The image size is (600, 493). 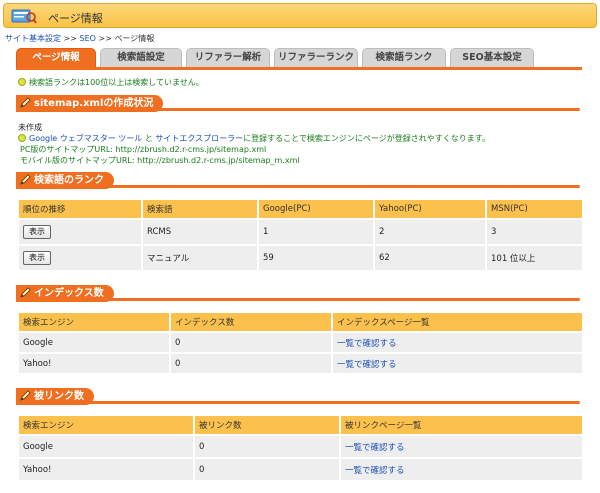 What do you see at coordinates (148, 138) in the screenshot?
I see `description-text: と` at bounding box center [148, 138].